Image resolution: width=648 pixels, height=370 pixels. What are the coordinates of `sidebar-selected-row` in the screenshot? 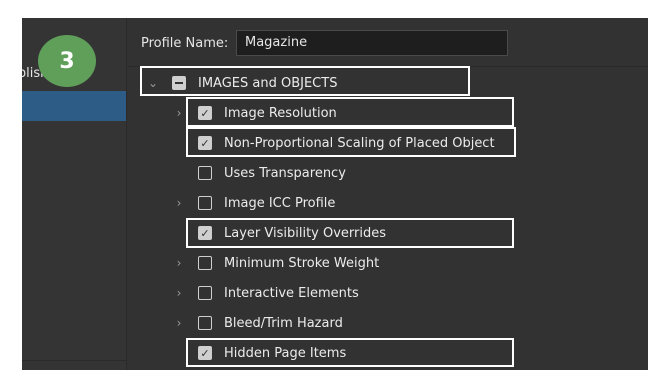 It's located at (74, 106).